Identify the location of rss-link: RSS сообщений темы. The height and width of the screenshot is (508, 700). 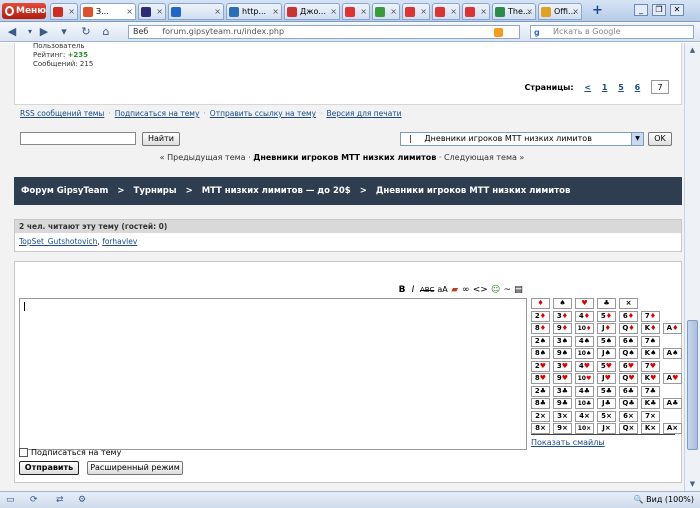
(62, 113).